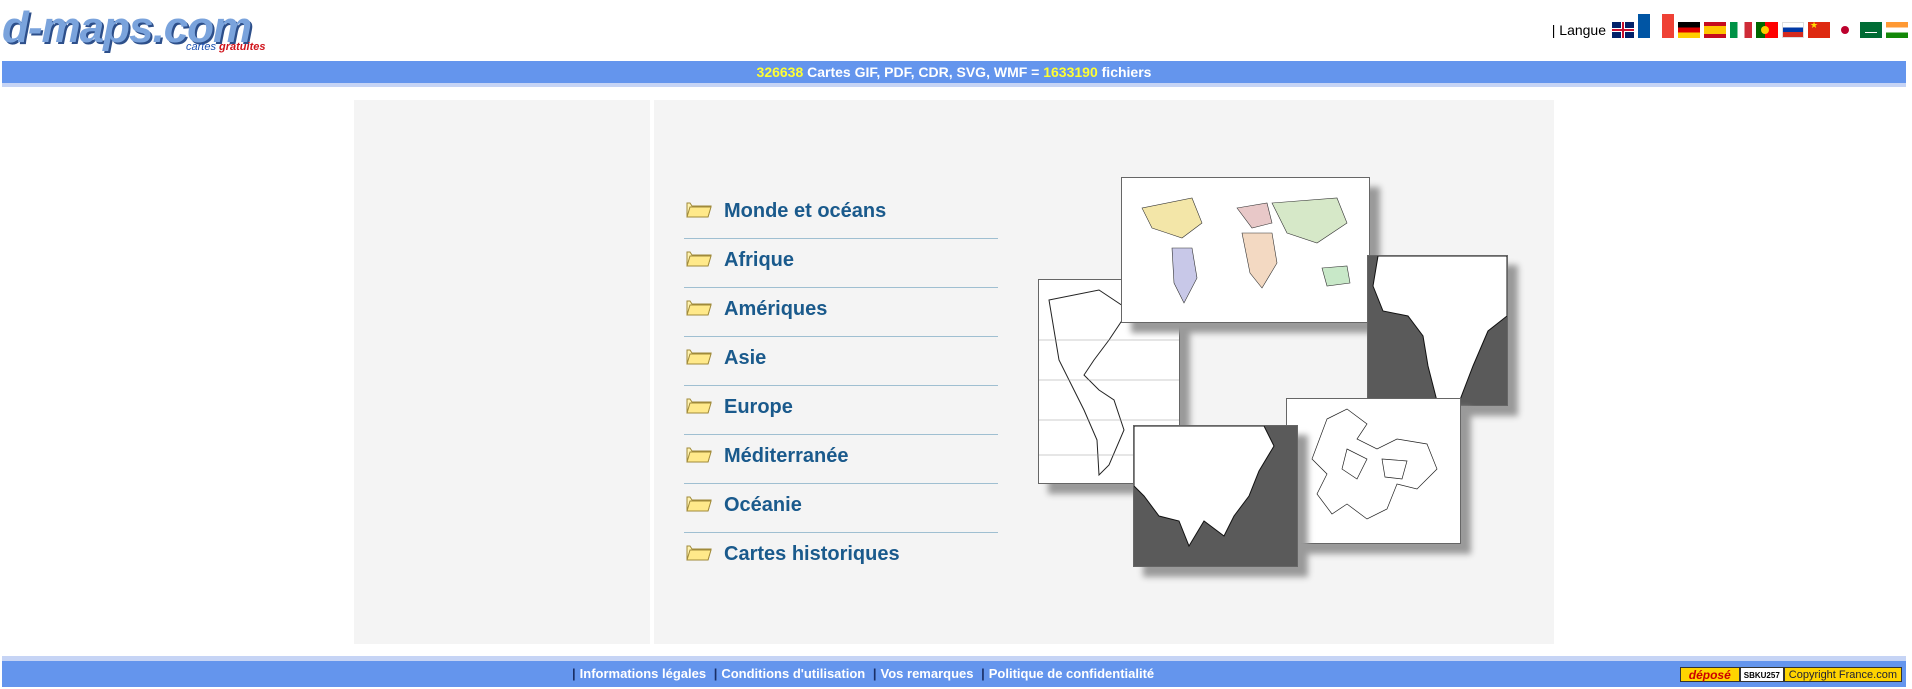  What do you see at coordinates (643, 673) in the screenshot?
I see `footer-link-legal: Informations légales` at bounding box center [643, 673].